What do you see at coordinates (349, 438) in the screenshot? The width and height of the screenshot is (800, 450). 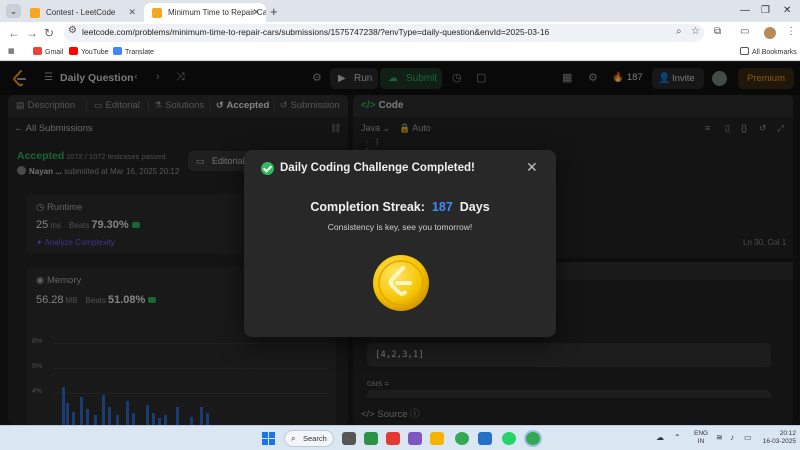 I see `task-view-icon` at bounding box center [349, 438].